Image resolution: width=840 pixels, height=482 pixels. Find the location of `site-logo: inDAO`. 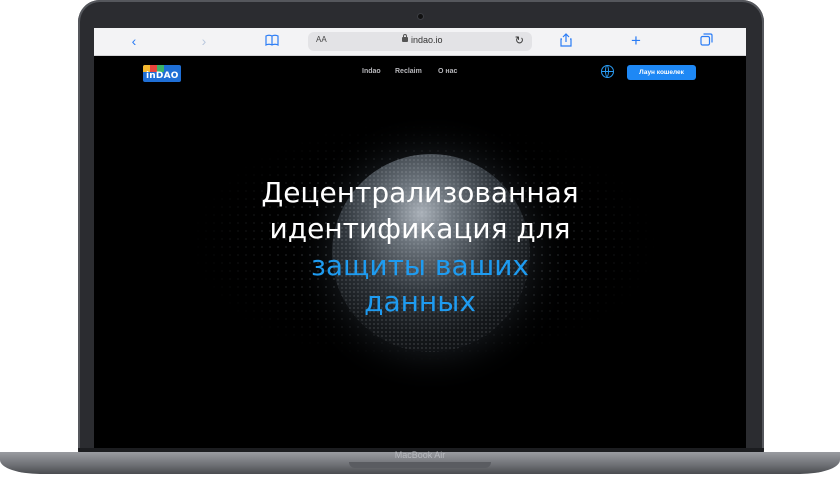

site-logo: inDAO is located at coordinates (162, 73).